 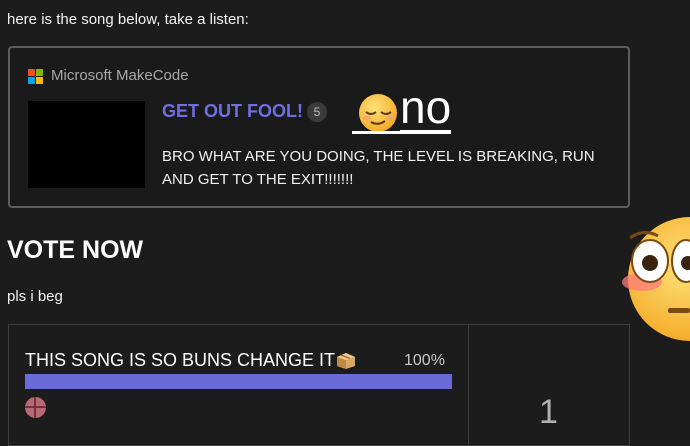 I want to click on voter-avatar, so click(x=35, y=407).